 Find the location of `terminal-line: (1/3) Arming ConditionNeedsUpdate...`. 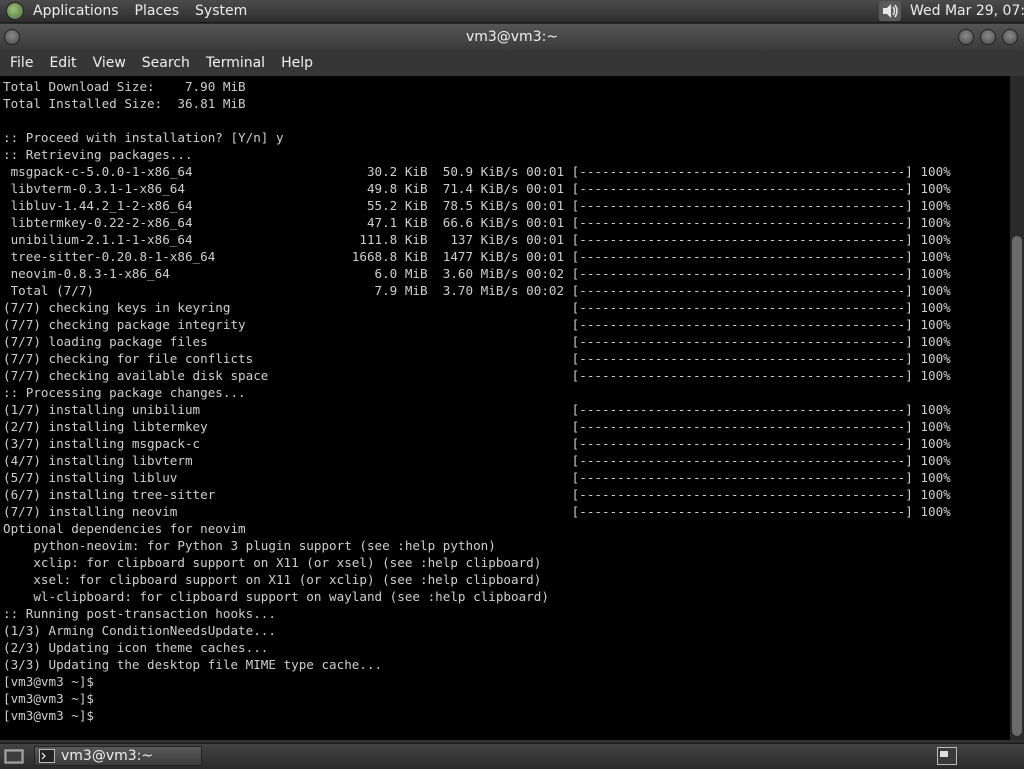

terminal-line: (1/3) Arming ConditionNeedsUpdate... is located at coordinates (139, 630).